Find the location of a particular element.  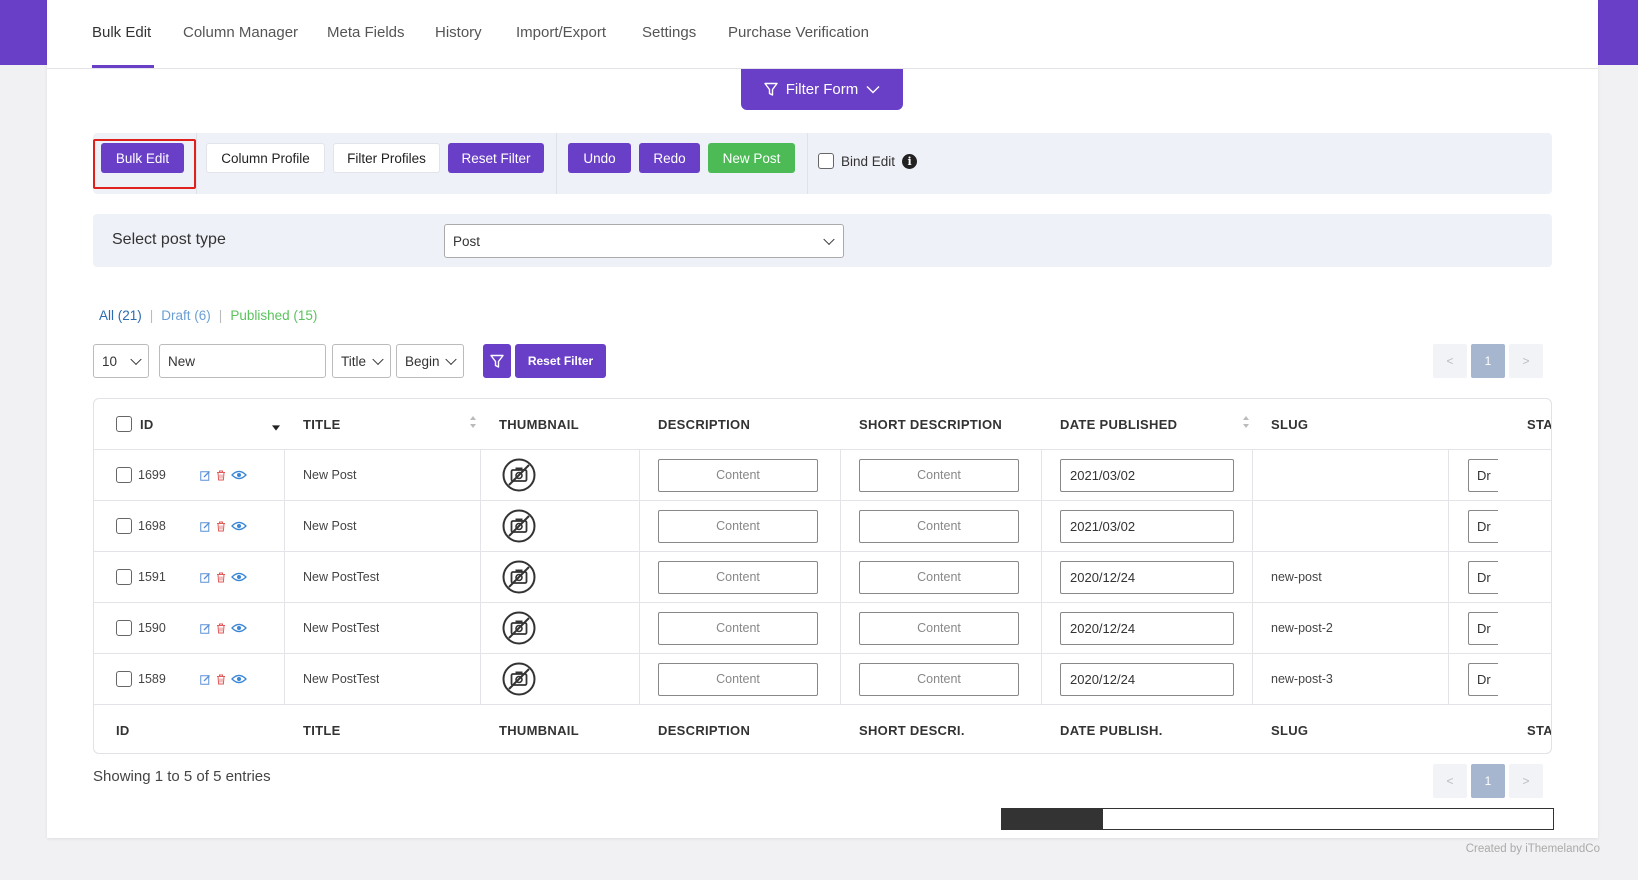

status-cell: Dr is located at coordinates (1483, 577).